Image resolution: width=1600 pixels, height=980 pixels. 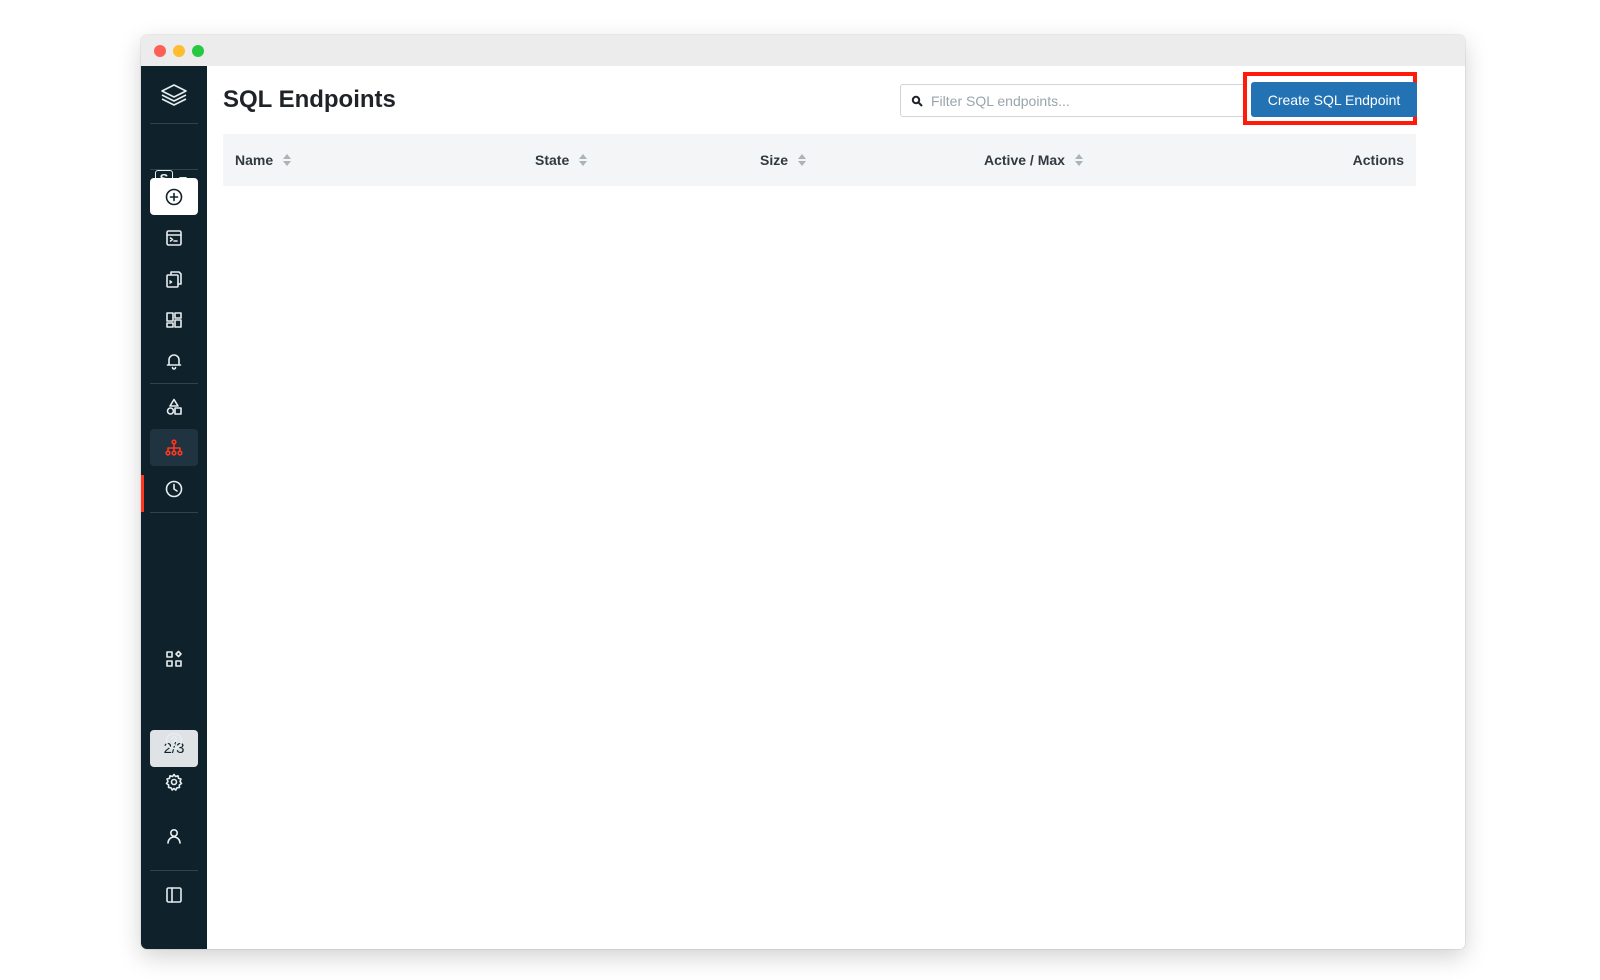 I want to click on sidebar: S 2/3, so click(x=174, y=507).